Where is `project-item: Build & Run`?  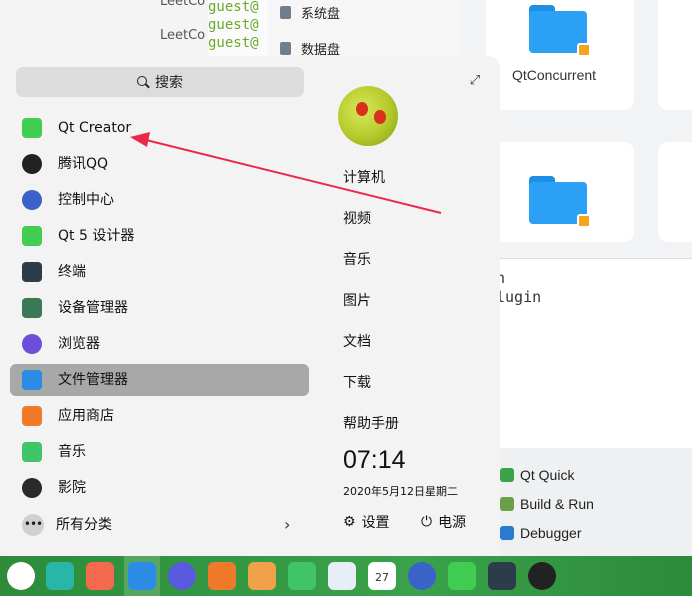
project-item: Build & Run is located at coordinates (547, 504).